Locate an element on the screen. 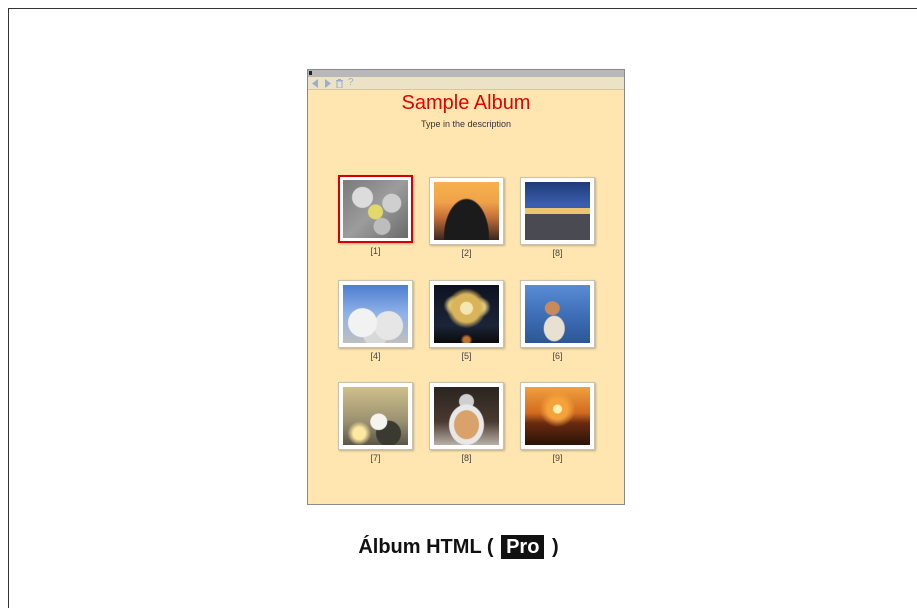  thumbnail-caption: [5] is located at coordinates (466, 356).